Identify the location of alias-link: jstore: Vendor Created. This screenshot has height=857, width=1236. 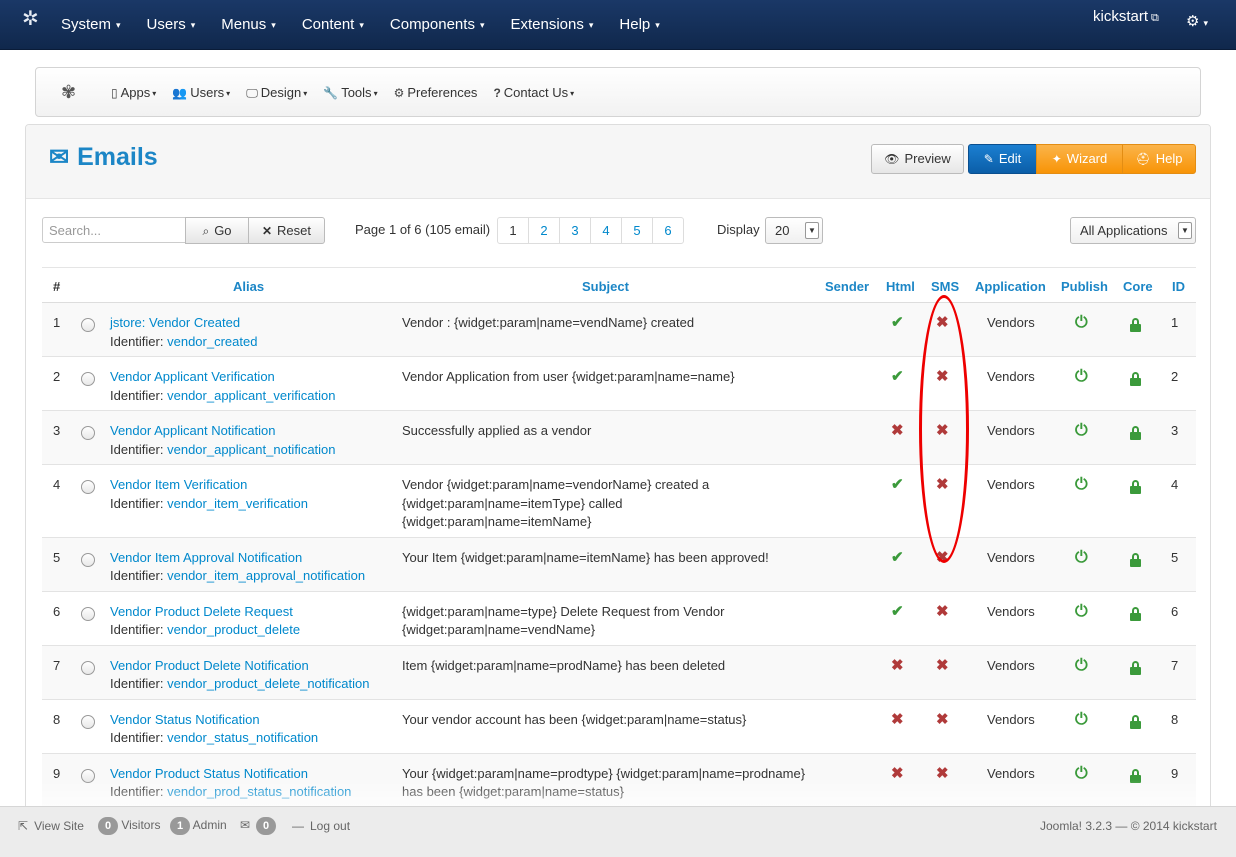
(175, 322).